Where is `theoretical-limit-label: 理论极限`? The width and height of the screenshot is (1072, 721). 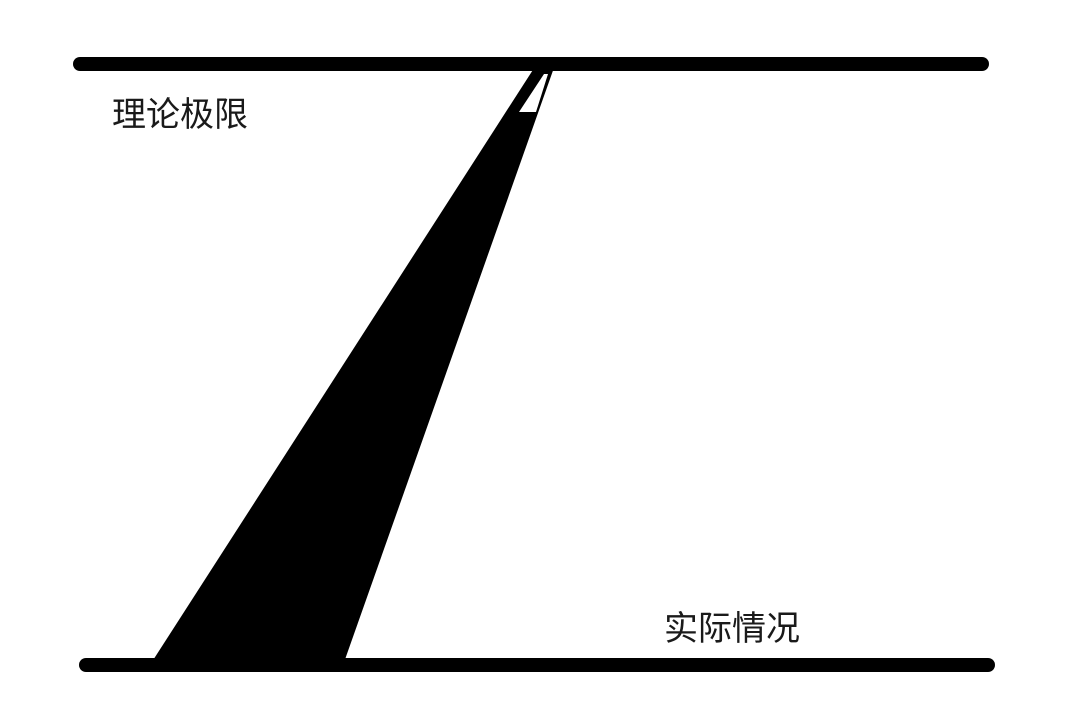
theoretical-limit-label: 理论极限 is located at coordinates (180, 115).